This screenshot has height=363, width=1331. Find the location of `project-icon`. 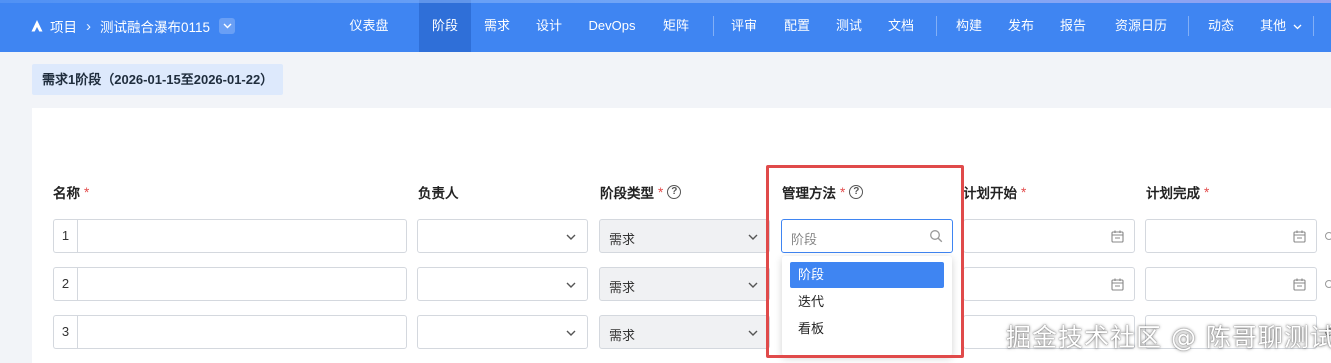

project-icon is located at coordinates (37, 26).